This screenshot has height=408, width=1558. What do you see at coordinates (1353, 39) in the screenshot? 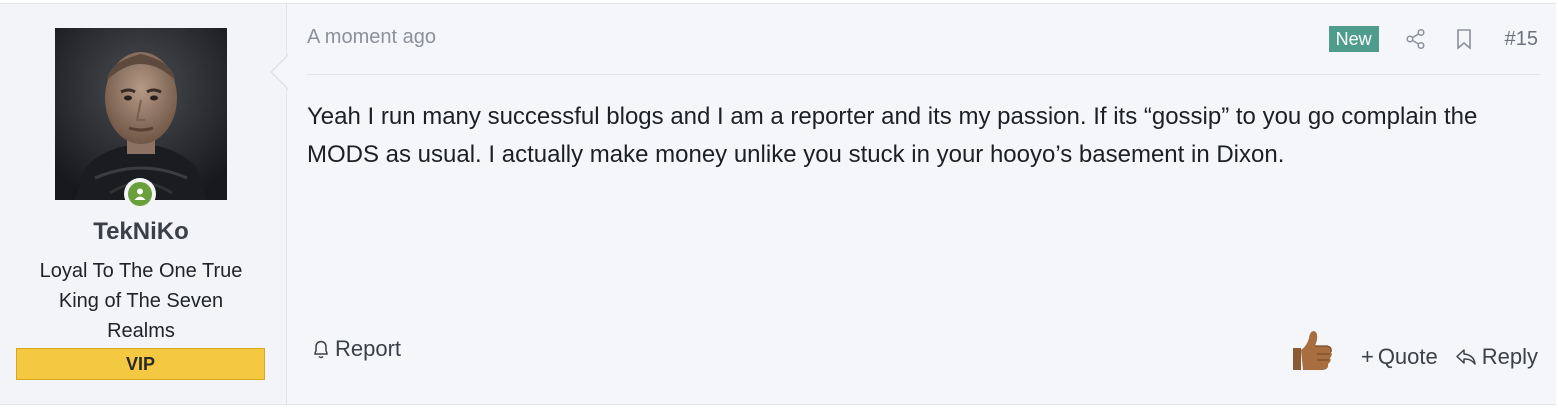
I see `new-badge: New` at bounding box center [1353, 39].